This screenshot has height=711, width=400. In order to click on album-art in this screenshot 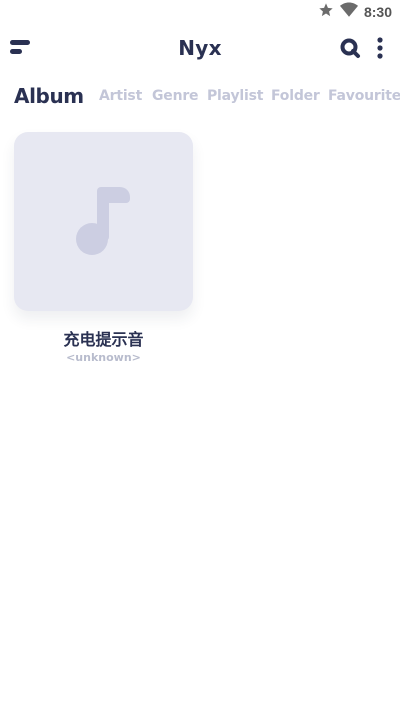, I will do `click(103, 221)`.